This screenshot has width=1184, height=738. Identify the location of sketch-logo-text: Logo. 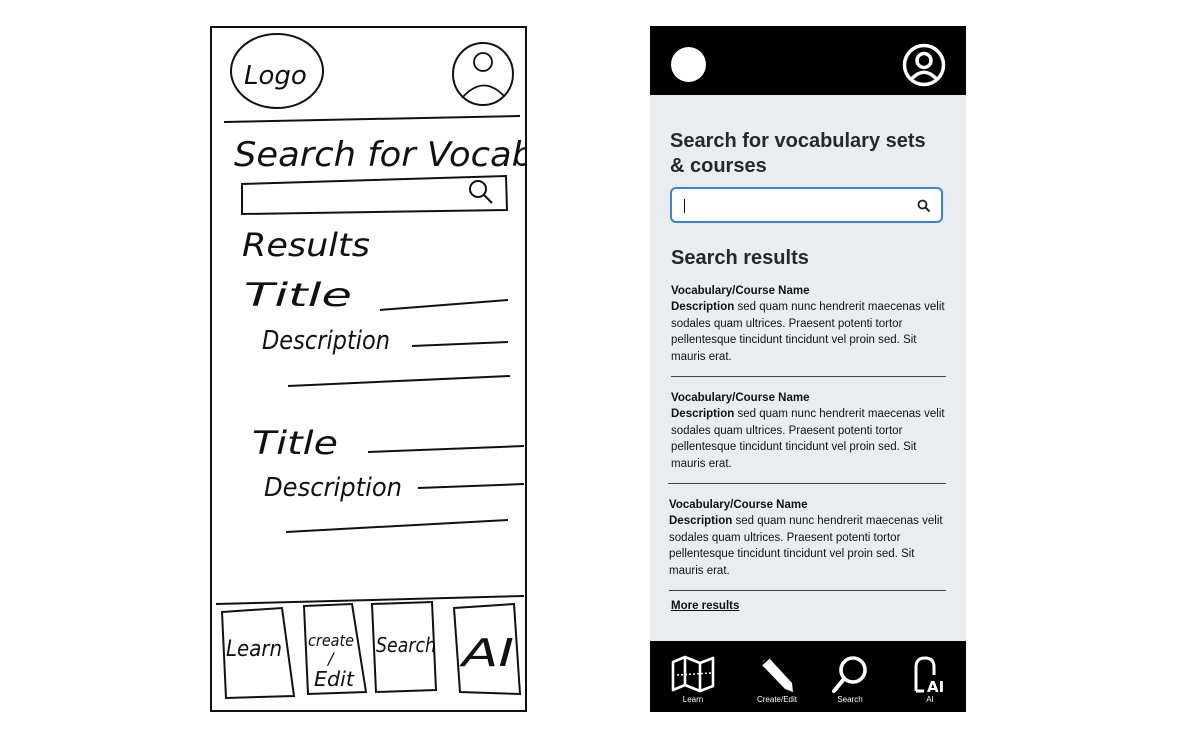
(275, 76).